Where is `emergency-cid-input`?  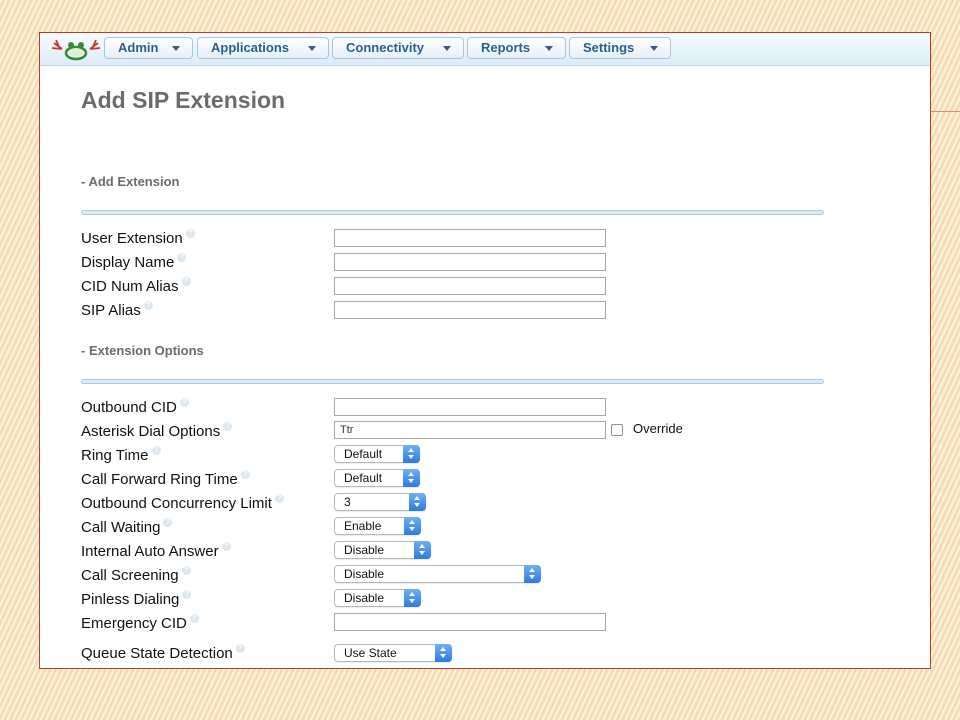 emergency-cid-input is located at coordinates (470, 622).